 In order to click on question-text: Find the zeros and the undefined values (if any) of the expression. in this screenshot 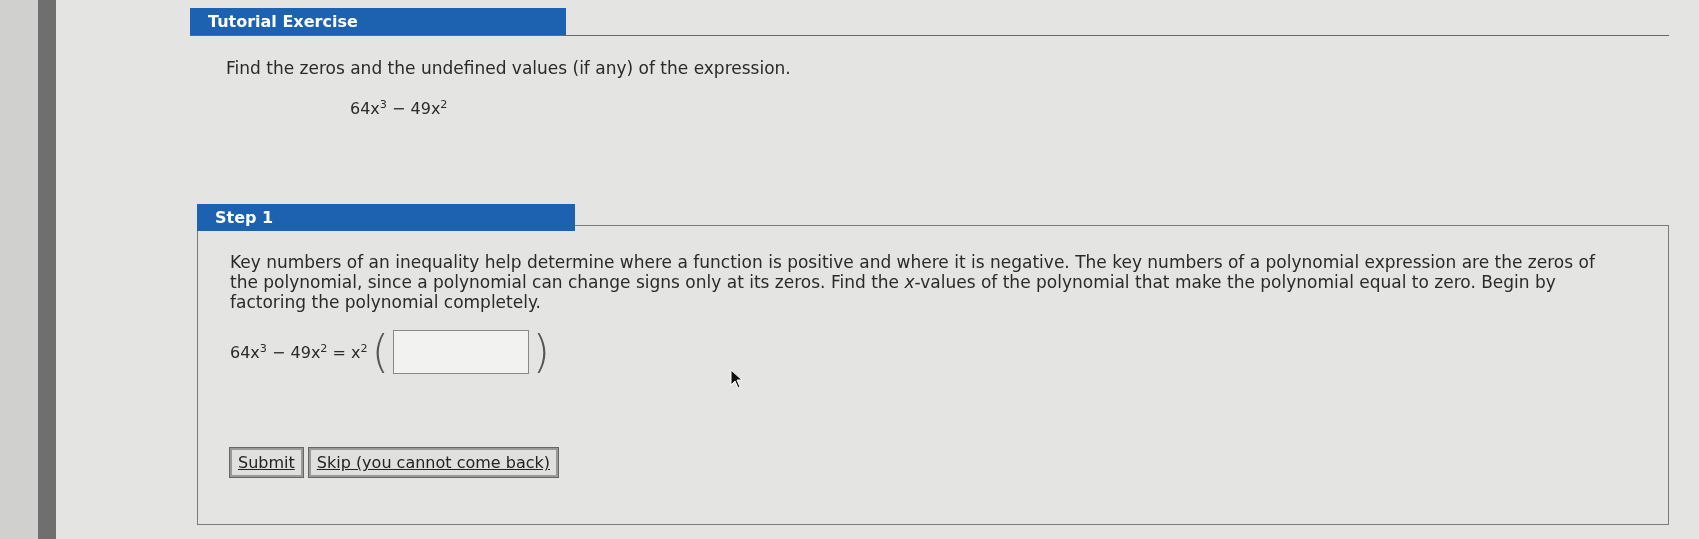, I will do `click(509, 68)`.